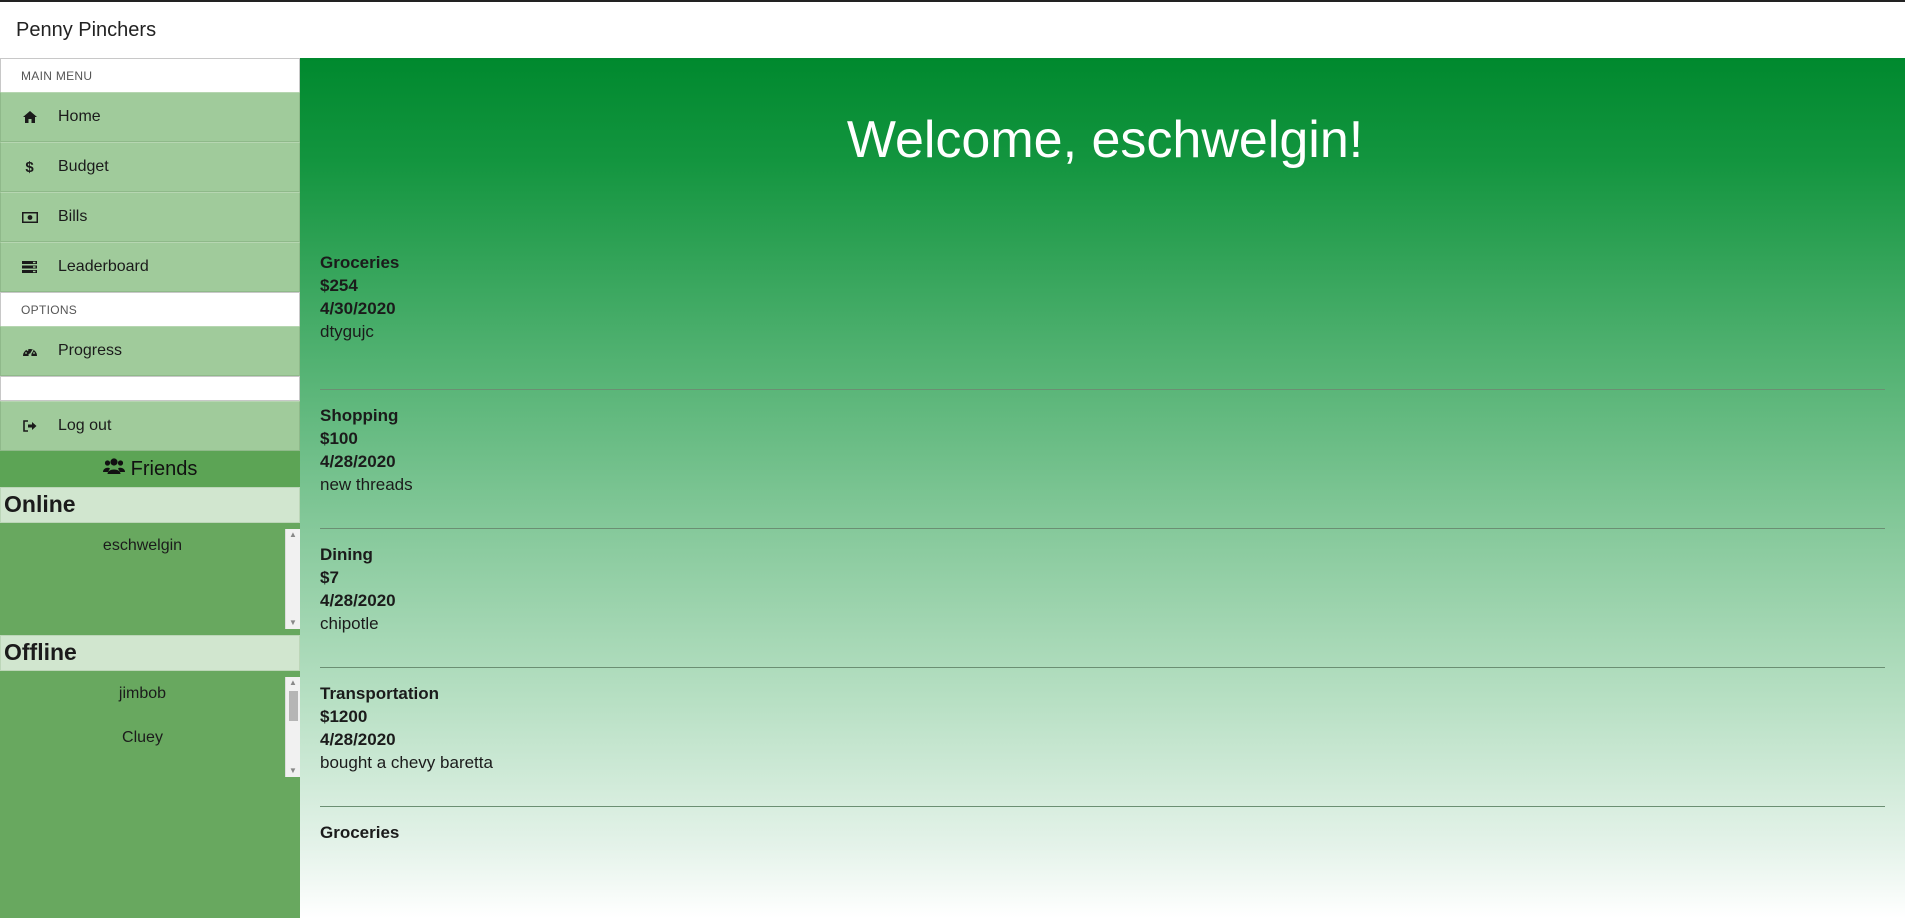 The width and height of the screenshot is (1905, 918). What do you see at coordinates (142, 553) in the screenshot?
I see `friend-item: eschwelgin` at bounding box center [142, 553].